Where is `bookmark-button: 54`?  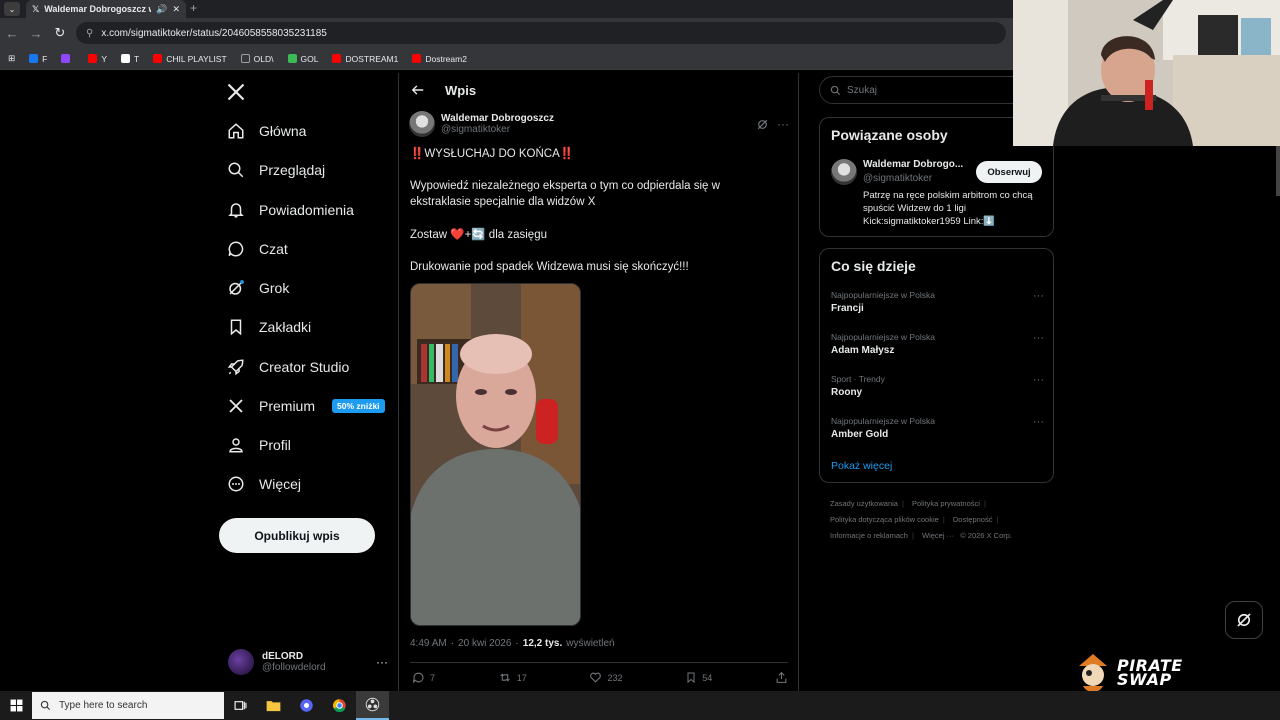
bookmark-button: 54 is located at coordinates (698, 677).